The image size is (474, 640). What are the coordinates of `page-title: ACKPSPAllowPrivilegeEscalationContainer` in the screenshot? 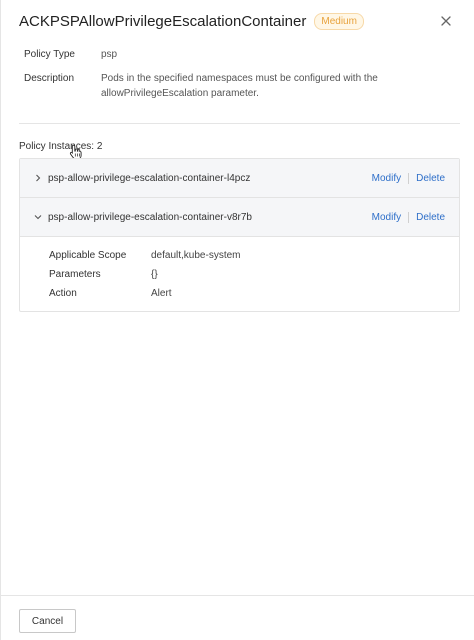 It's located at (163, 21).